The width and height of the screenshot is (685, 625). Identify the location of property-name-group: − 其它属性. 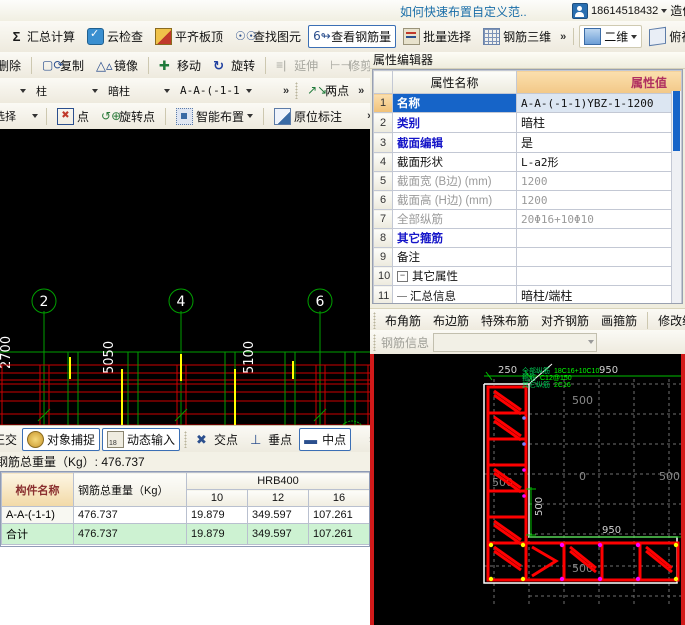
(454, 276).